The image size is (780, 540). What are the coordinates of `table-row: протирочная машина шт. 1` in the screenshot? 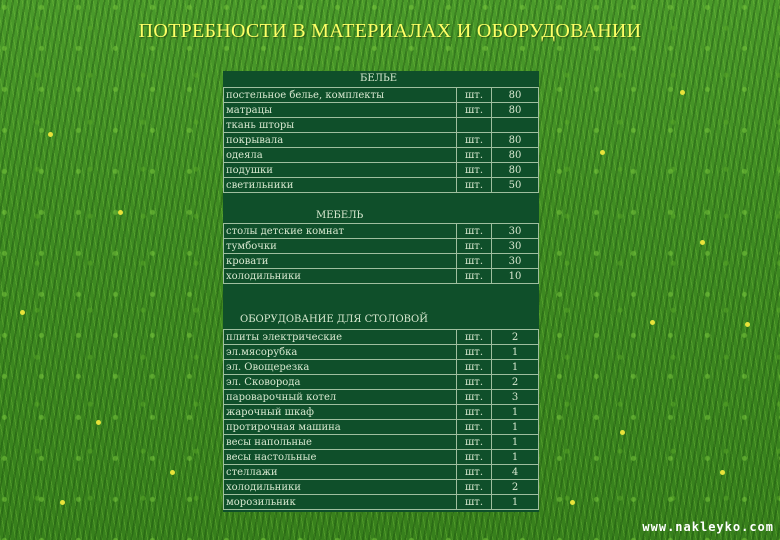 It's located at (381, 427).